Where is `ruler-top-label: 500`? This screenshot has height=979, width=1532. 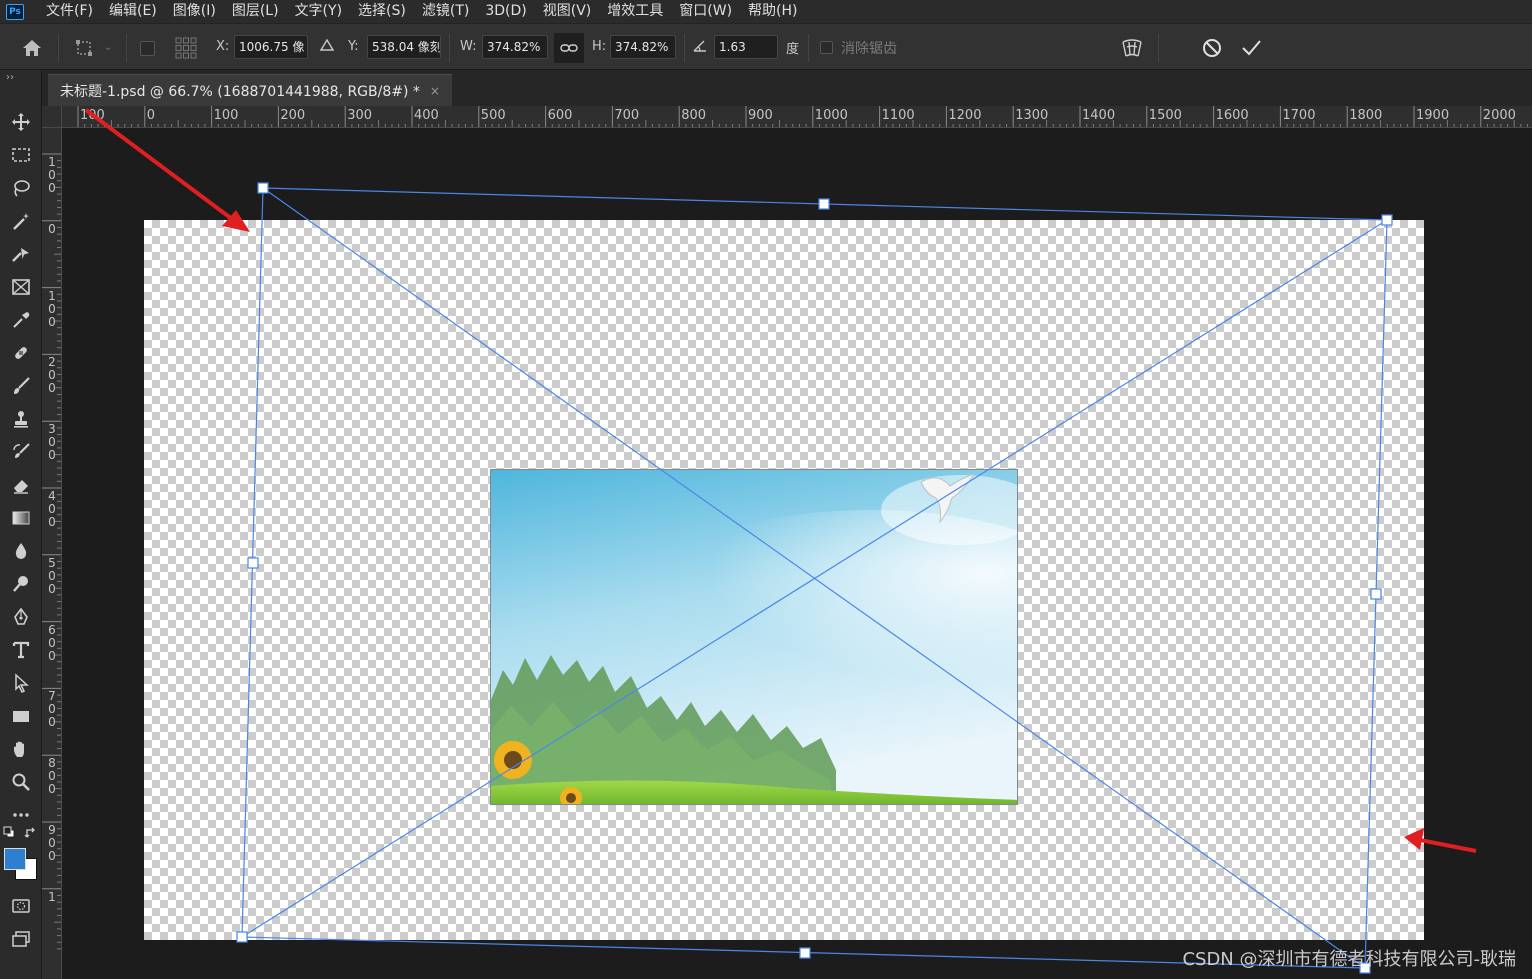 ruler-top-label: 500 is located at coordinates (493, 115).